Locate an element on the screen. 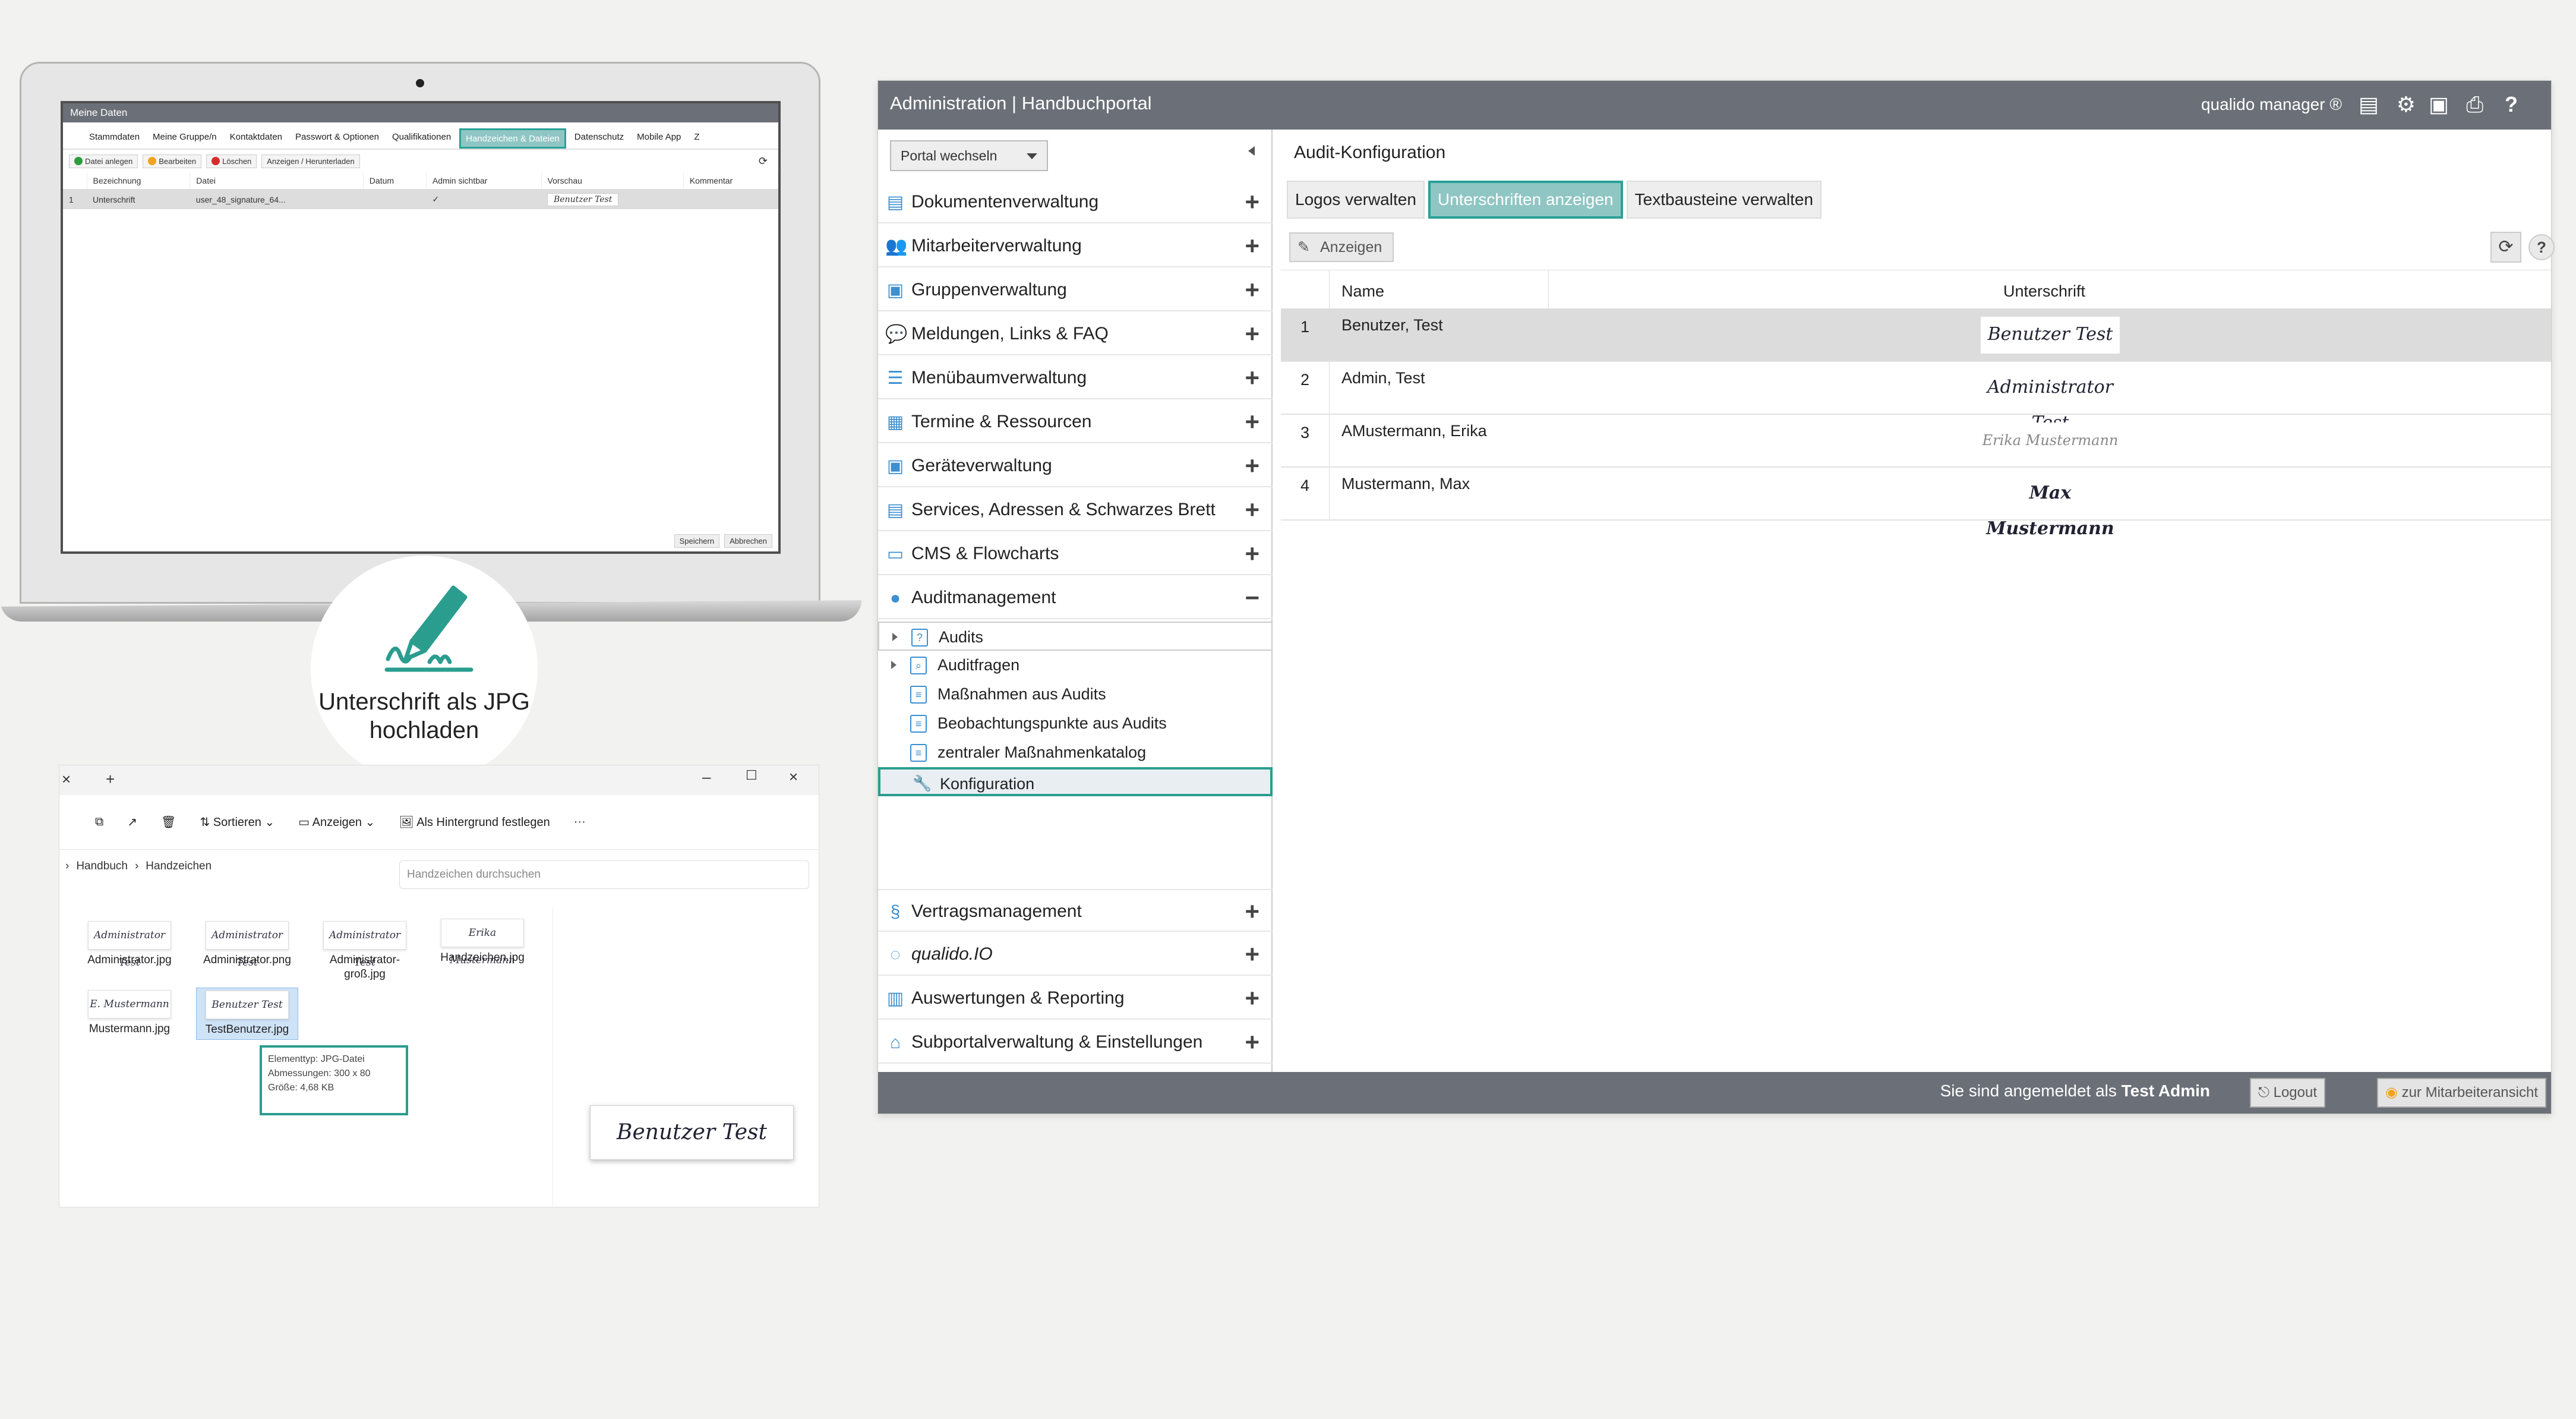 This screenshot has width=2576, height=1419. print-icon: ⎙ is located at coordinates (2474, 104).